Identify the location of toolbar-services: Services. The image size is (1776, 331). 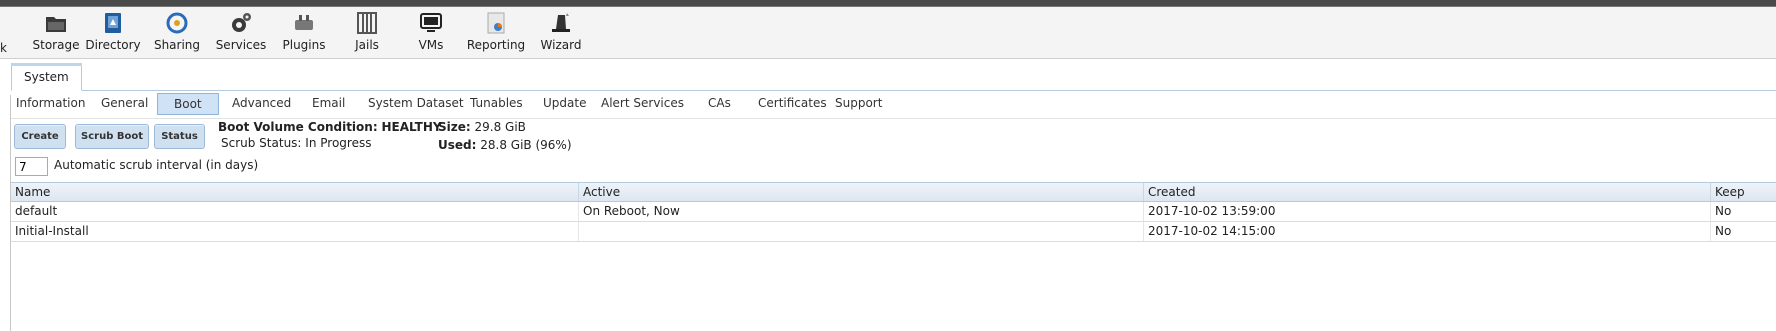
(241, 31).